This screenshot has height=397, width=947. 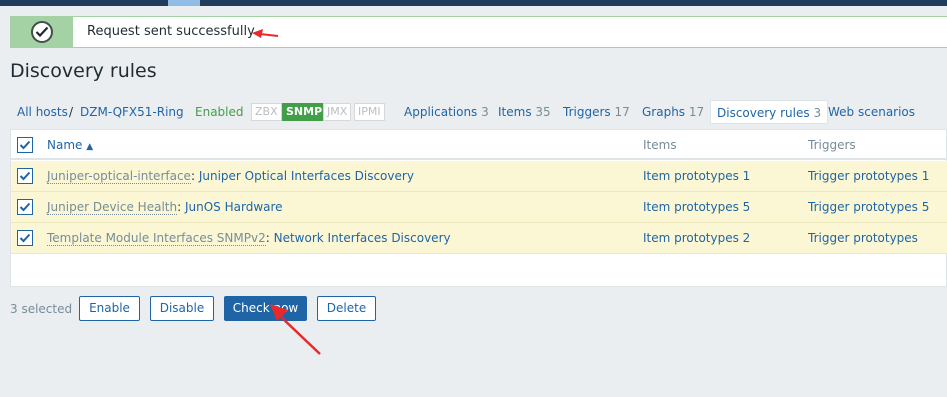 What do you see at coordinates (132, 112) in the screenshot?
I see `breadcrumb-host: DZM-QFX51-Ring` at bounding box center [132, 112].